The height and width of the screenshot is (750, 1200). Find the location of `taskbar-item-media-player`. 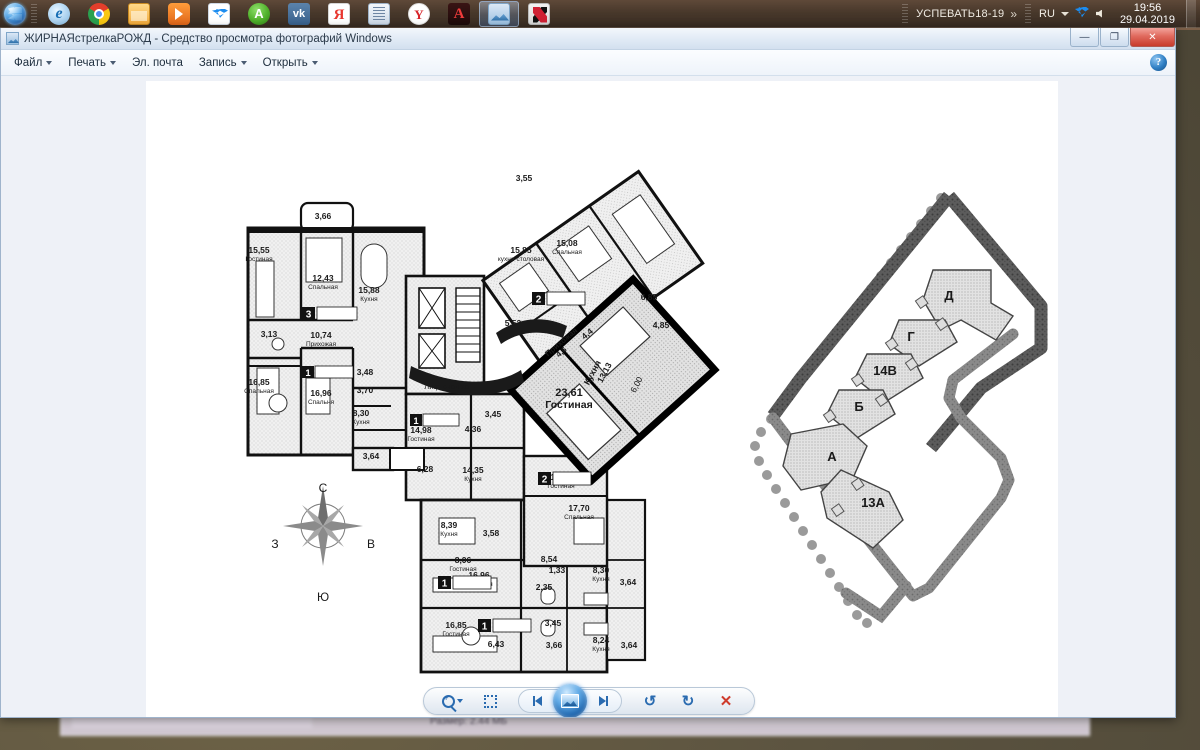

taskbar-item-media-player is located at coordinates (179, 14).